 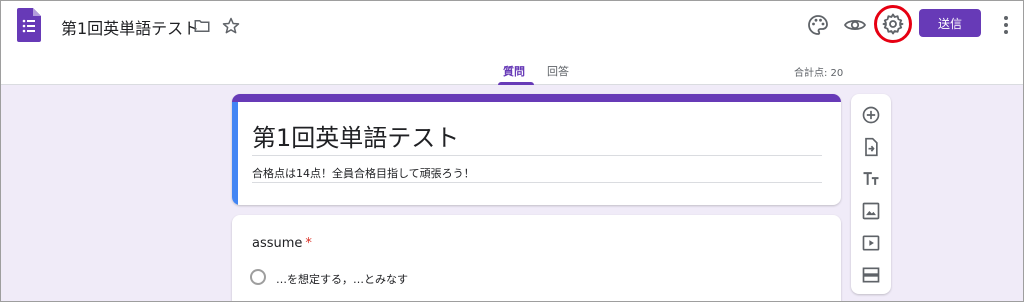 What do you see at coordinates (363, 173) in the screenshot?
I see `form-description: 合格点は14点！全員合格目指して頑張ろう！` at bounding box center [363, 173].